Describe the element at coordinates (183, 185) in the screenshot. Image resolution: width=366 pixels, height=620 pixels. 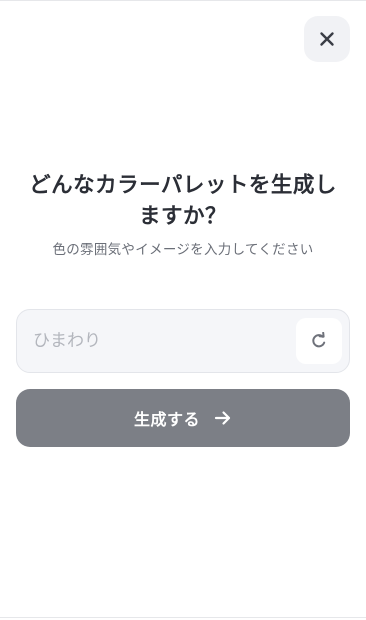
I see `dialog-title-line-1: どんなカラーパレットを生成し` at that location.